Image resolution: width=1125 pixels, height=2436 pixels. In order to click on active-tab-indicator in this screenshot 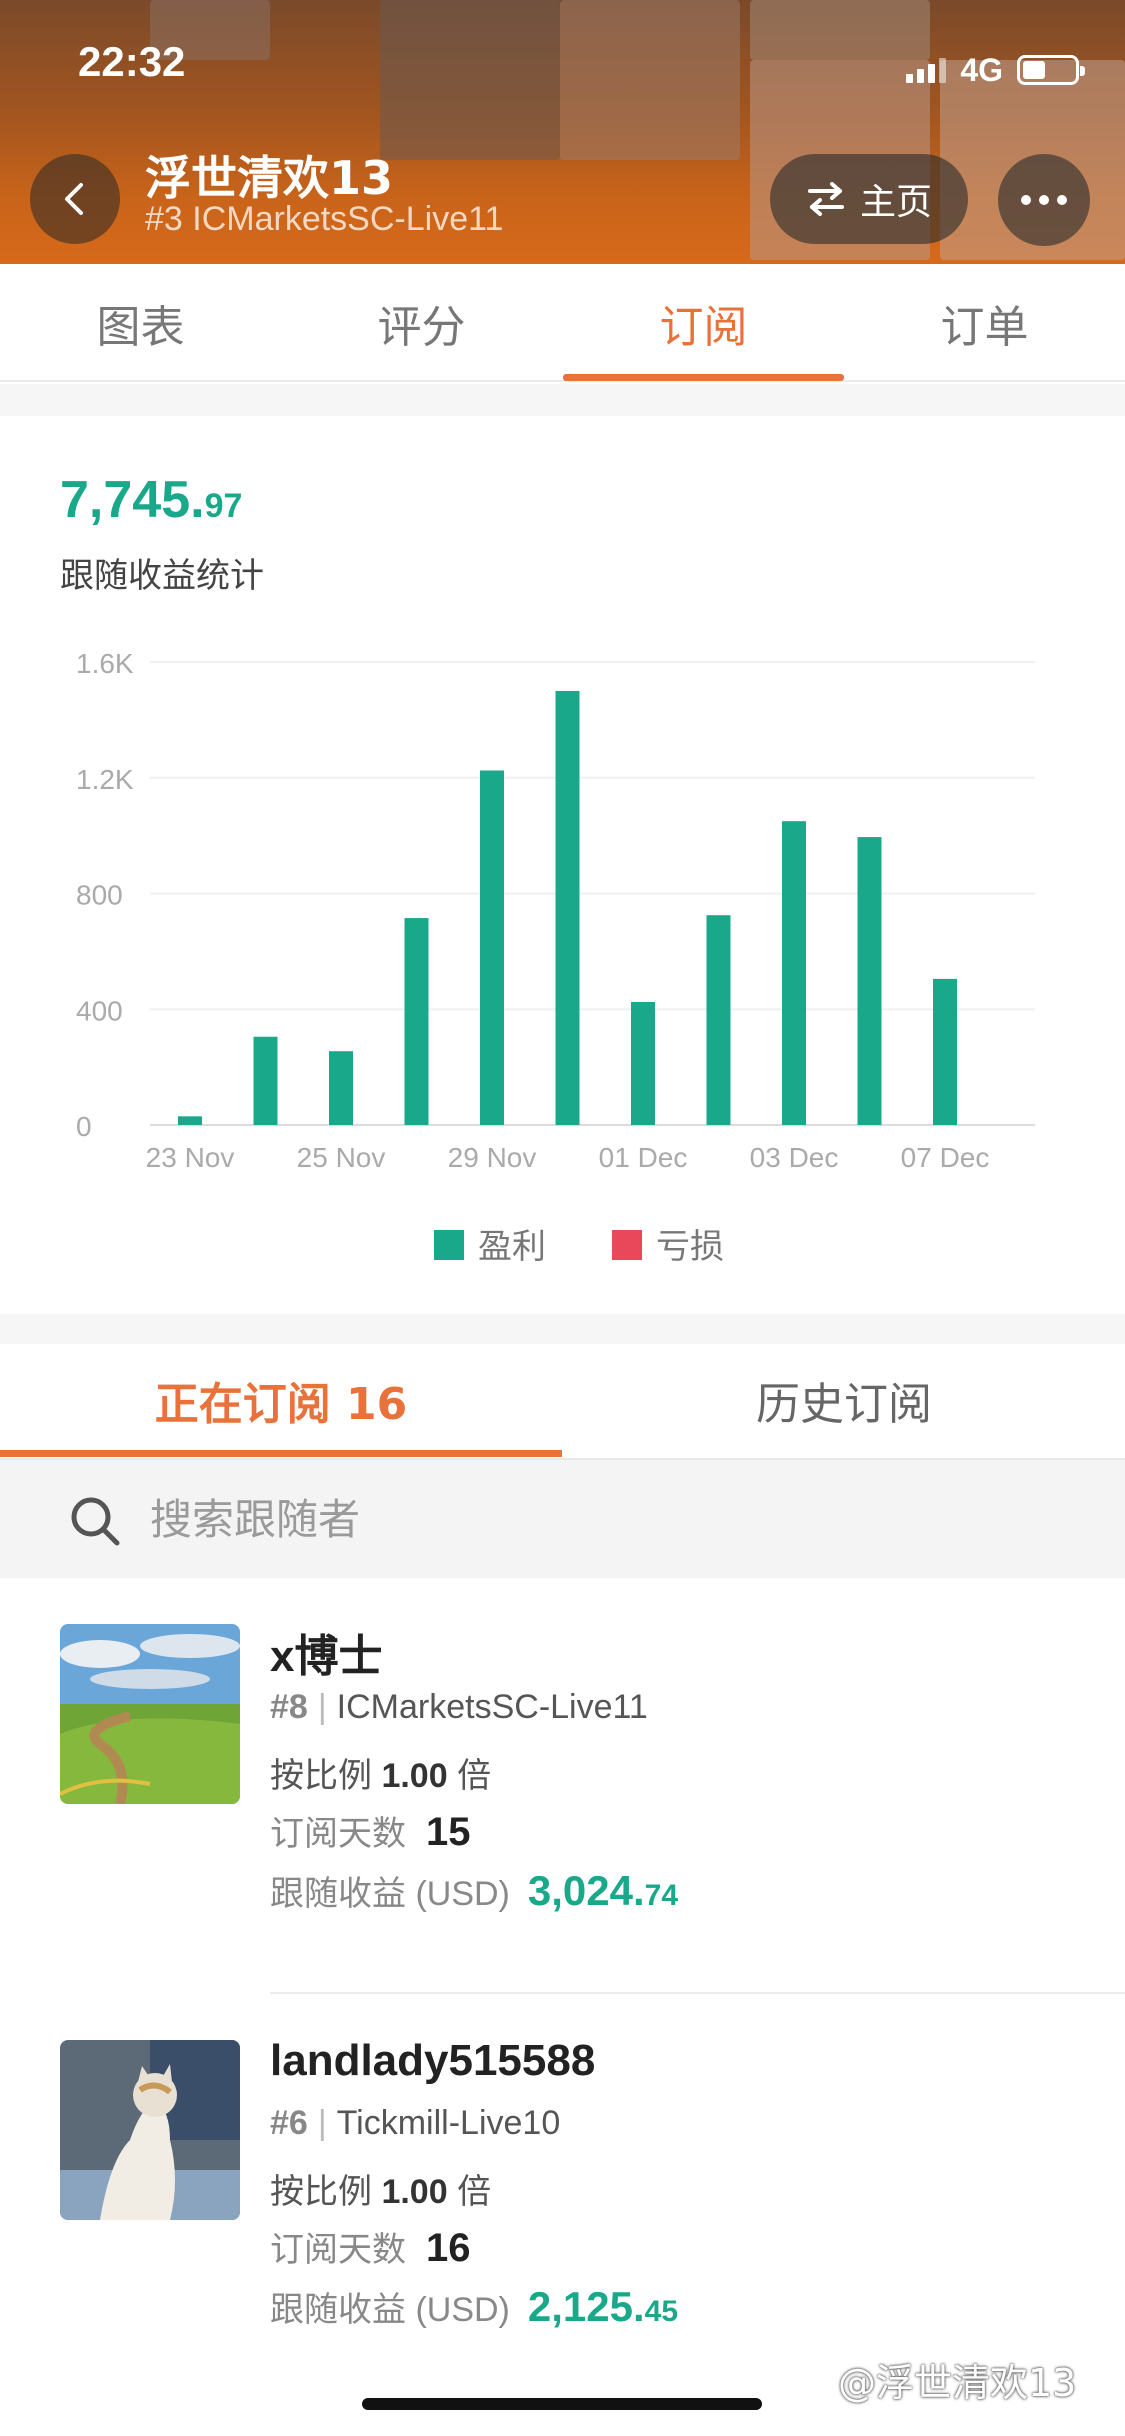, I will do `click(703, 377)`.